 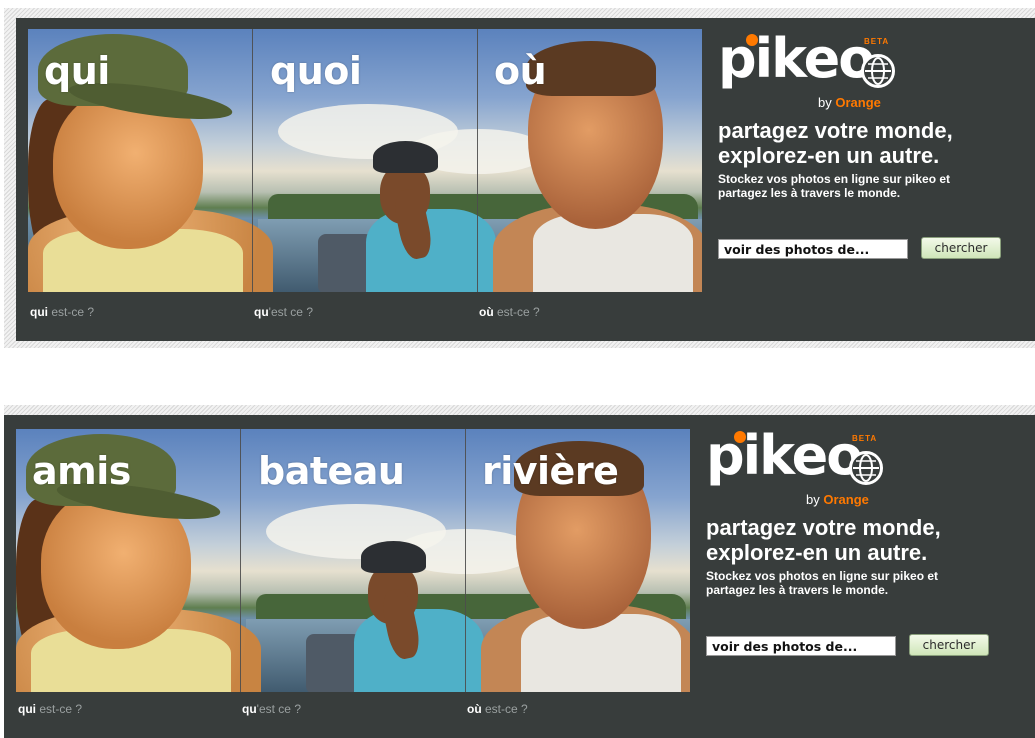 I want to click on tag-label-what: quoi, so click(x=316, y=71).